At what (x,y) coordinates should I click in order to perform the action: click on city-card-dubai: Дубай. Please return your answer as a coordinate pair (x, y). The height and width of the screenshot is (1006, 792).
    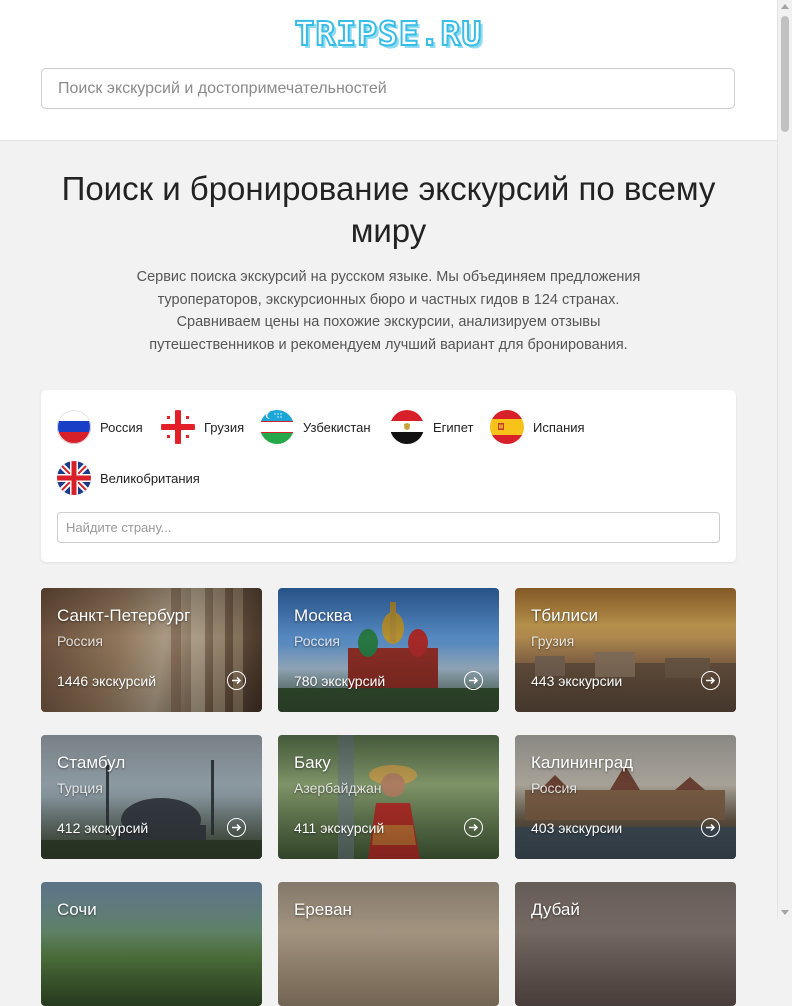
    Looking at the image, I should click on (625, 944).